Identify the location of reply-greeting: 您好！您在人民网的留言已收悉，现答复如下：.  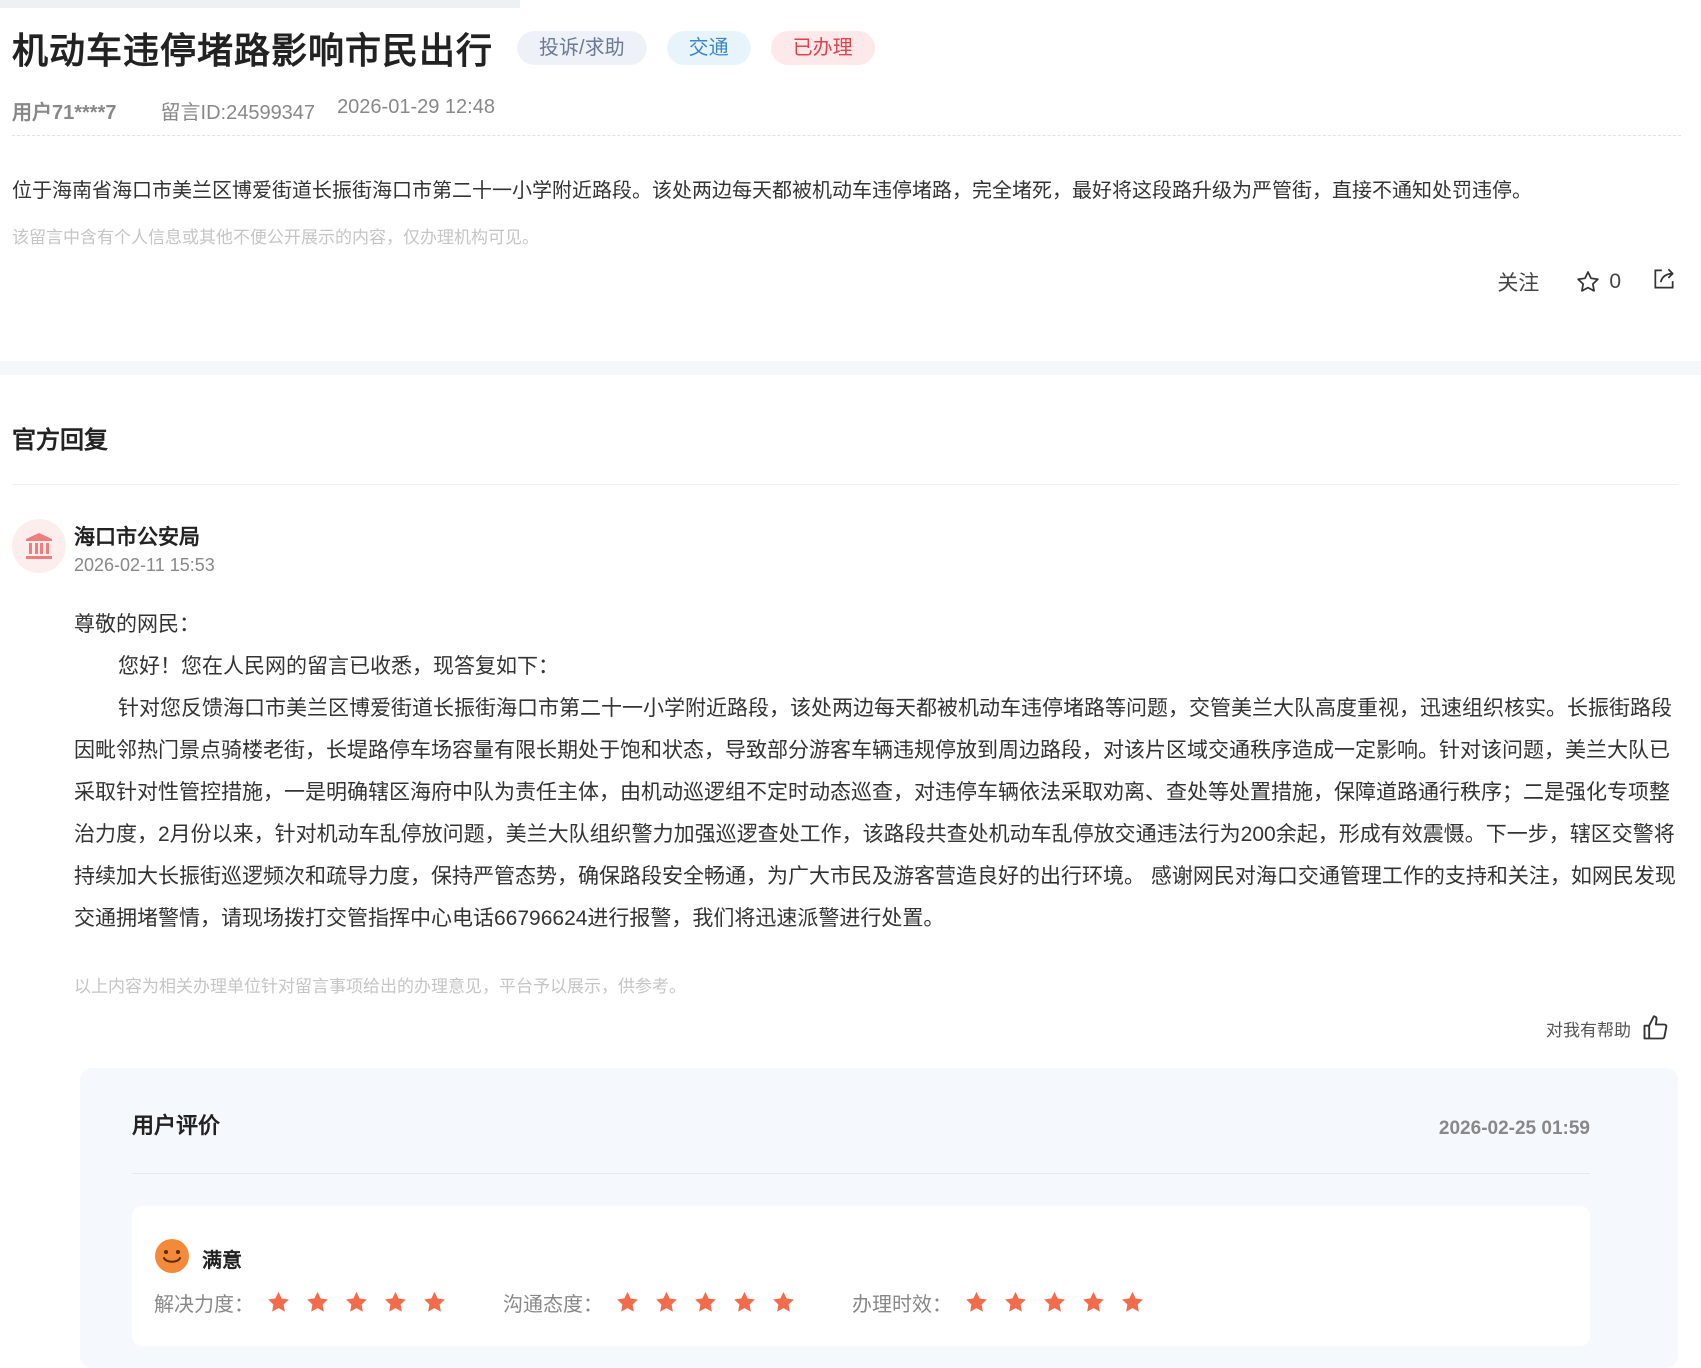
(338, 666).